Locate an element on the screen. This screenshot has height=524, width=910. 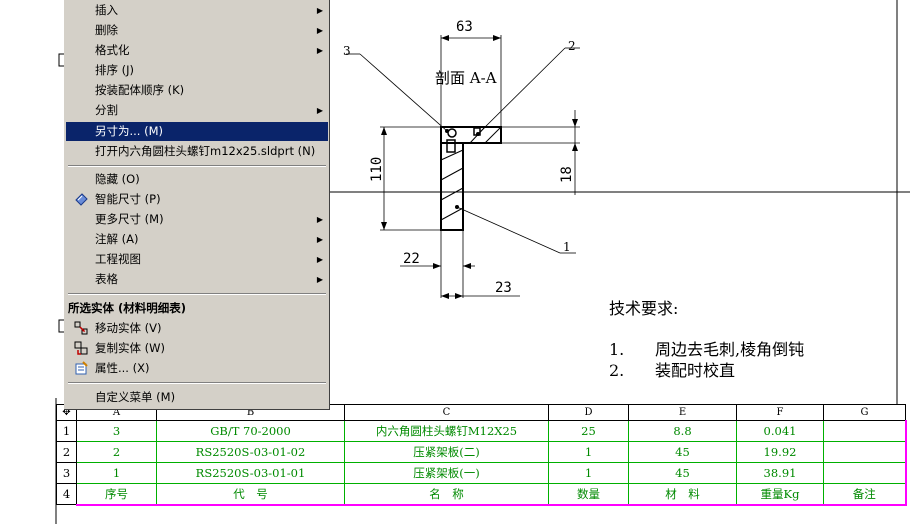
menu-item-sort: 排序 (J) is located at coordinates (197, 70).